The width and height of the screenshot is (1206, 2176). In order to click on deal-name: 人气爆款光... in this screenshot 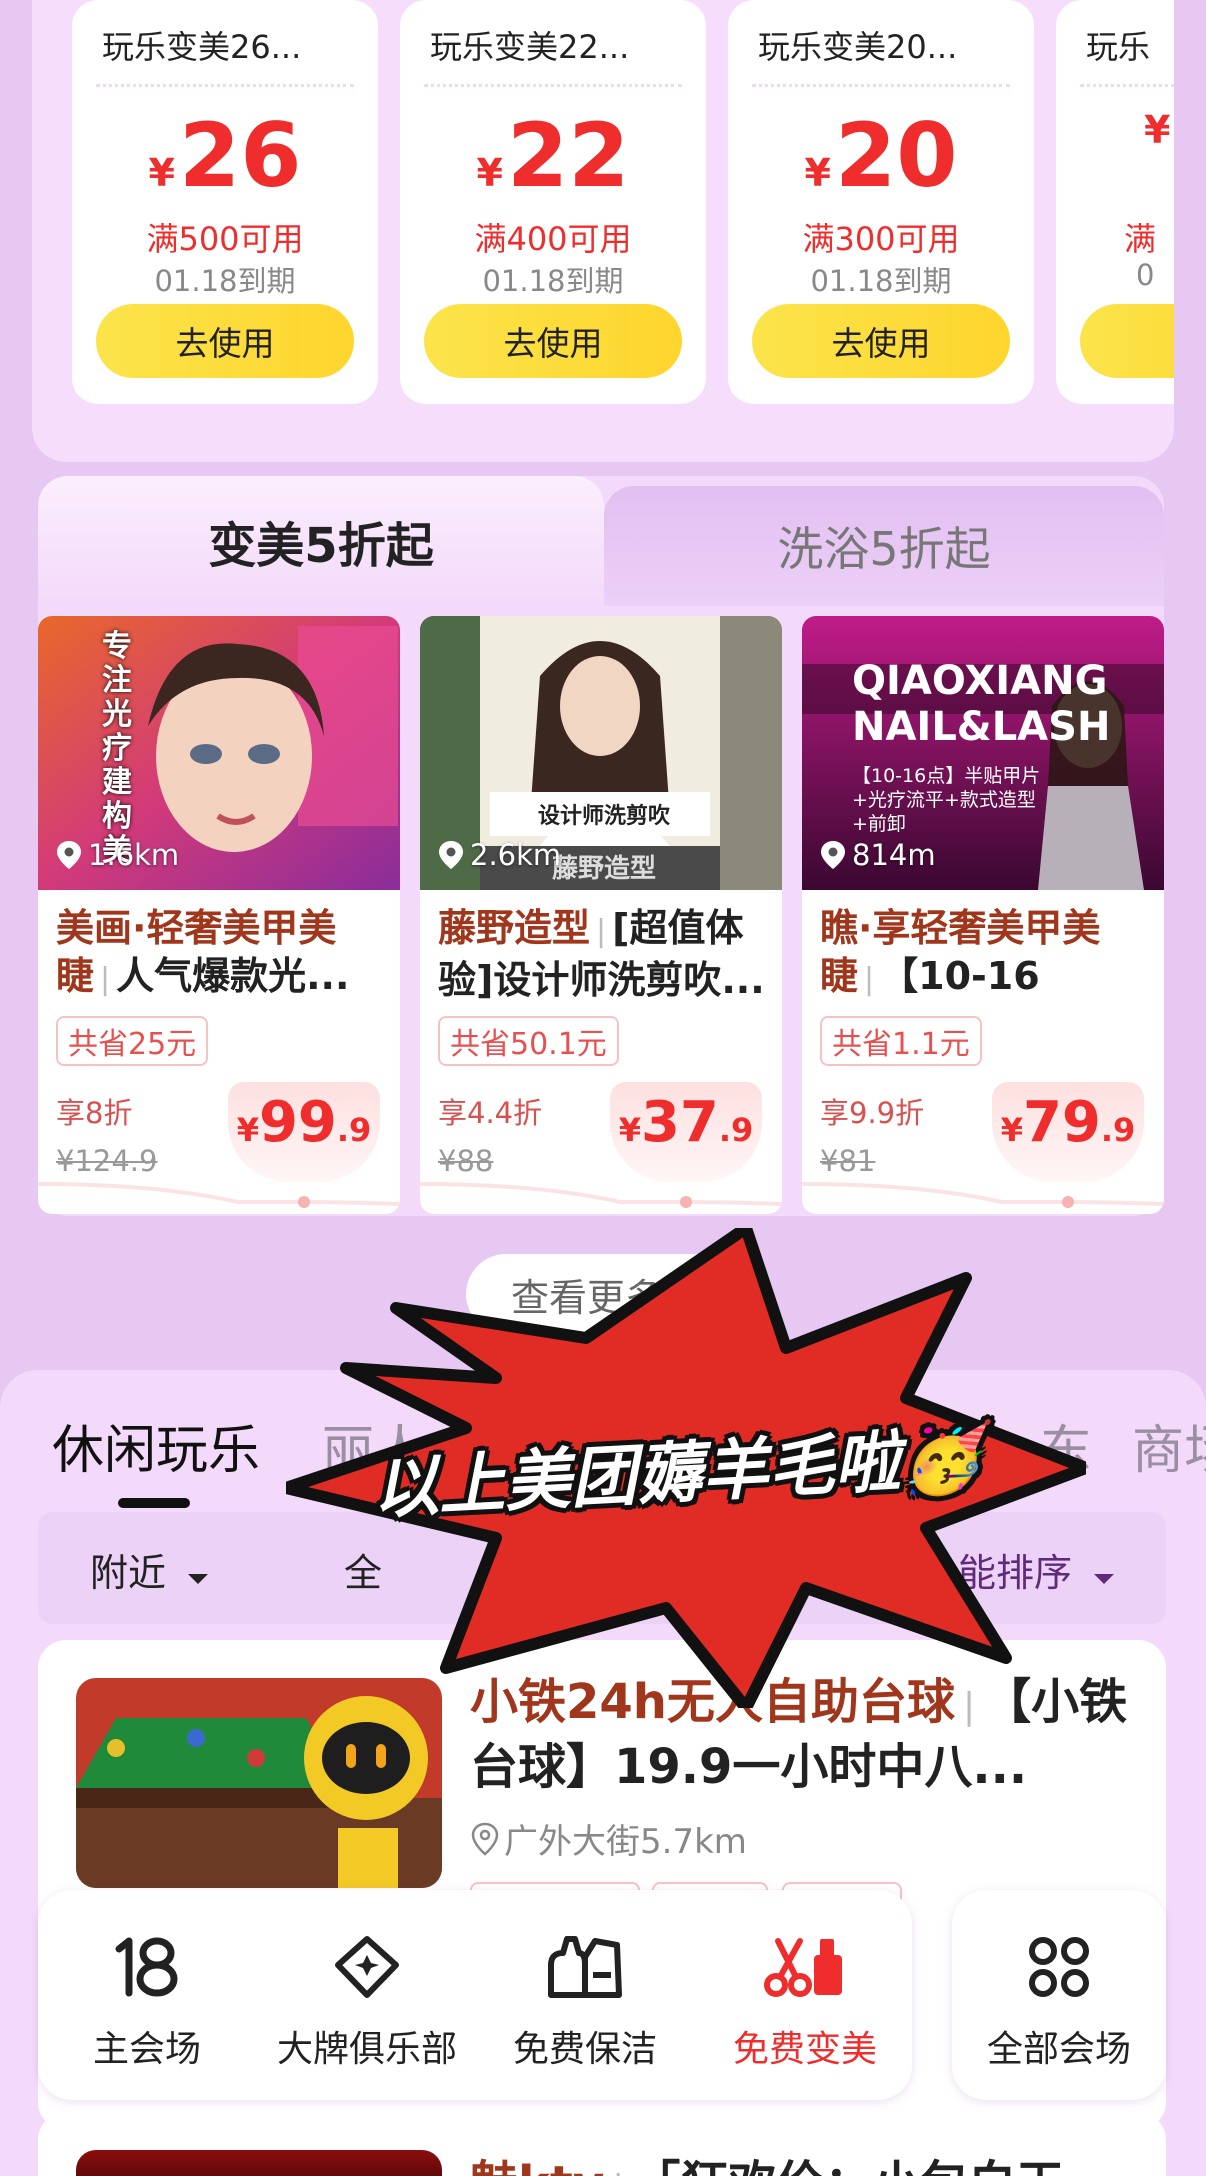, I will do `click(233, 976)`.